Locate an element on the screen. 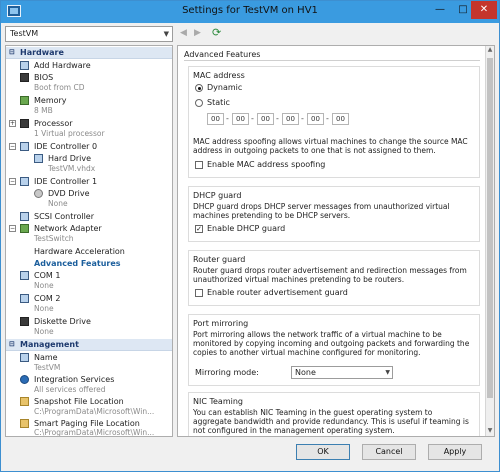 This screenshot has width=500, height=472. management-section-header: ⊟ Management is located at coordinates (89, 345).